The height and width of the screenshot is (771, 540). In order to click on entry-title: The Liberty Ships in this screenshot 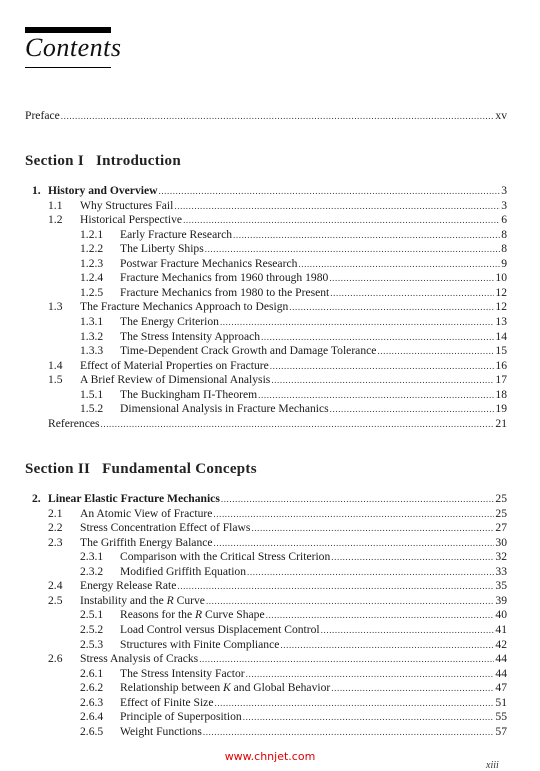, I will do `click(162, 249)`.